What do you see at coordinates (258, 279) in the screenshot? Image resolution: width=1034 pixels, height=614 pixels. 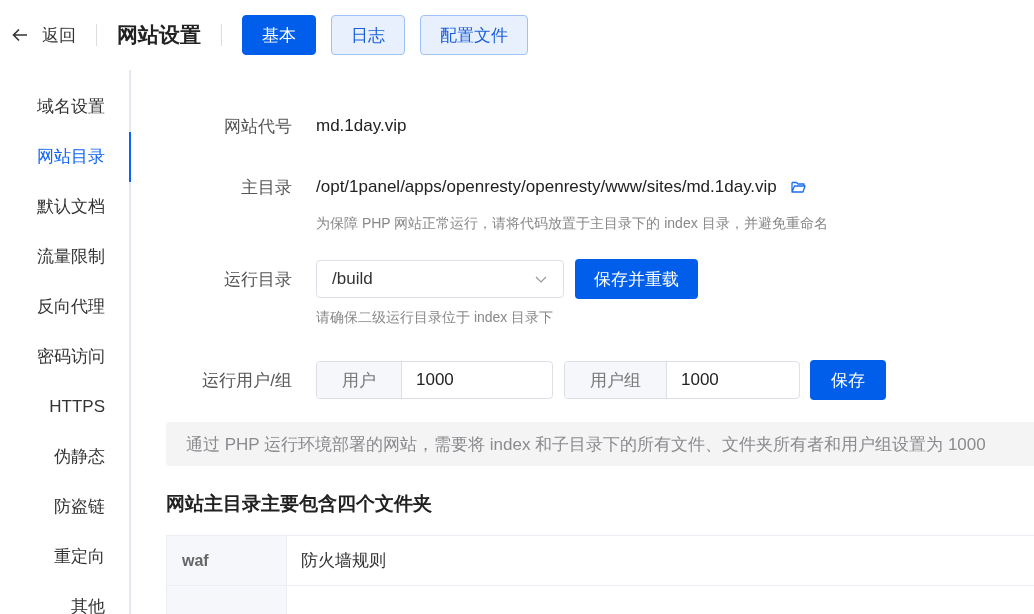 I see `field-label: 运行目录` at bounding box center [258, 279].